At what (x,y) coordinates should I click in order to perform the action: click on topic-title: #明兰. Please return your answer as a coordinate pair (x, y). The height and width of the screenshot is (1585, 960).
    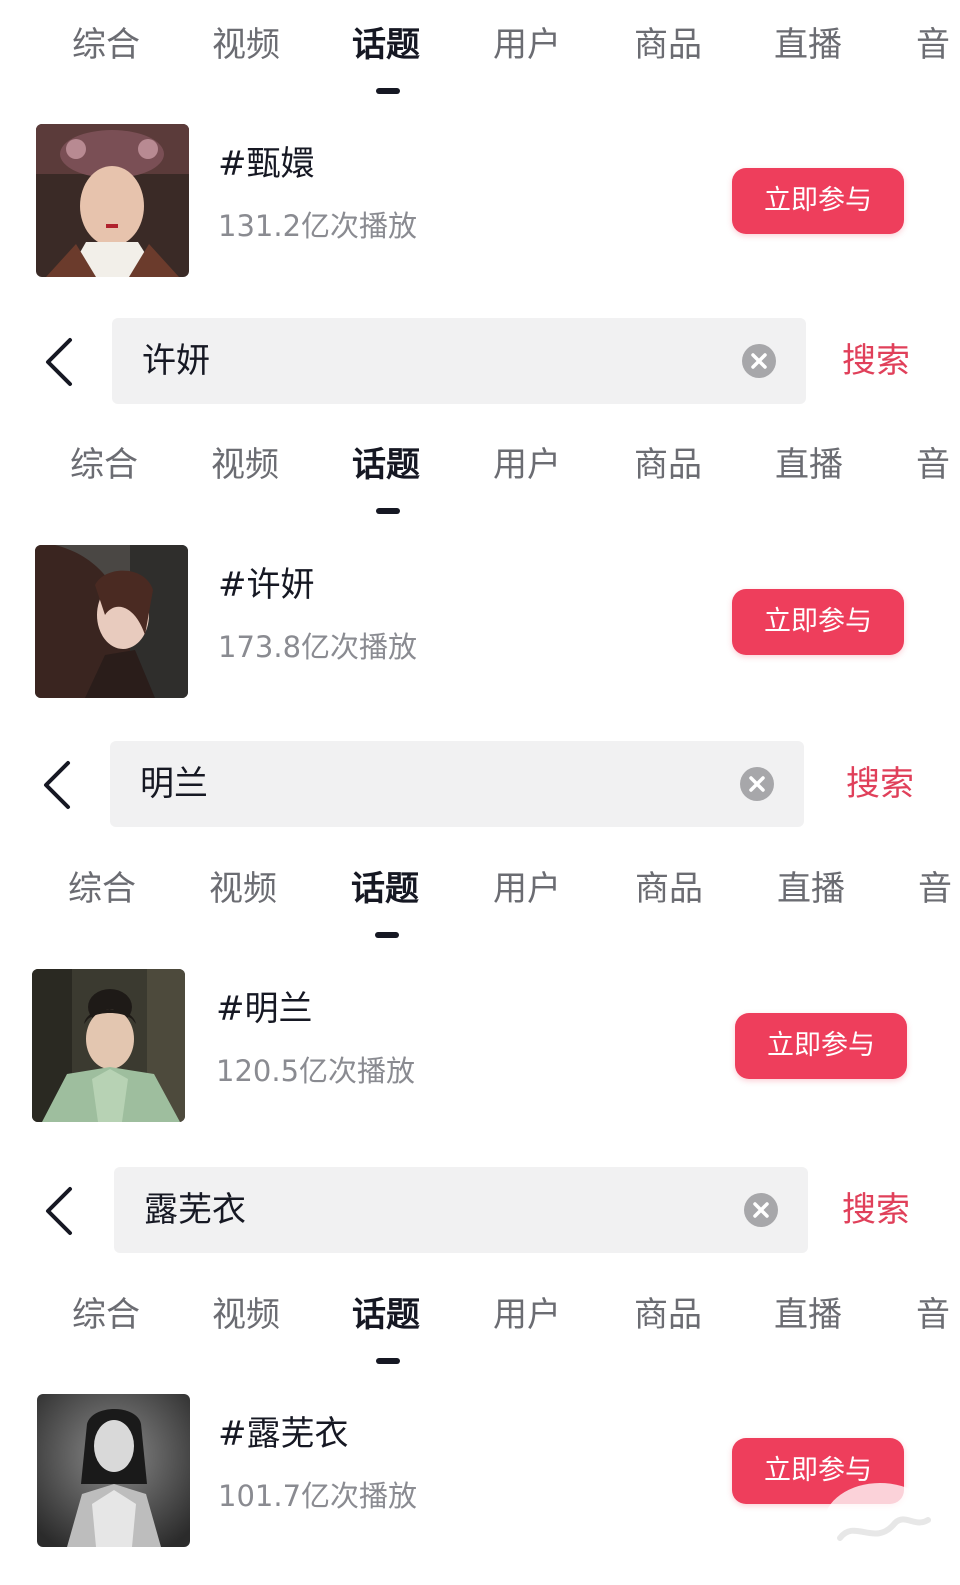
    Looking at the image, I should click on (264, 1009).